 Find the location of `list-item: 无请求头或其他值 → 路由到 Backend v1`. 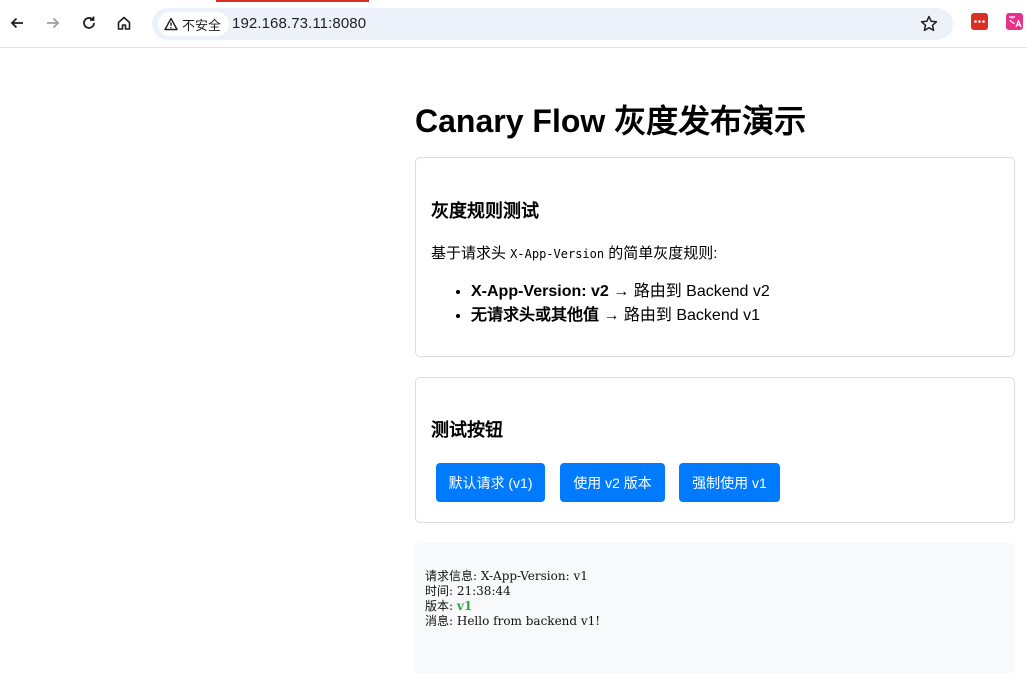

list-item: 无请求头或其他值 → 路由到 Backend v1 is located at coordinates (620, 316).